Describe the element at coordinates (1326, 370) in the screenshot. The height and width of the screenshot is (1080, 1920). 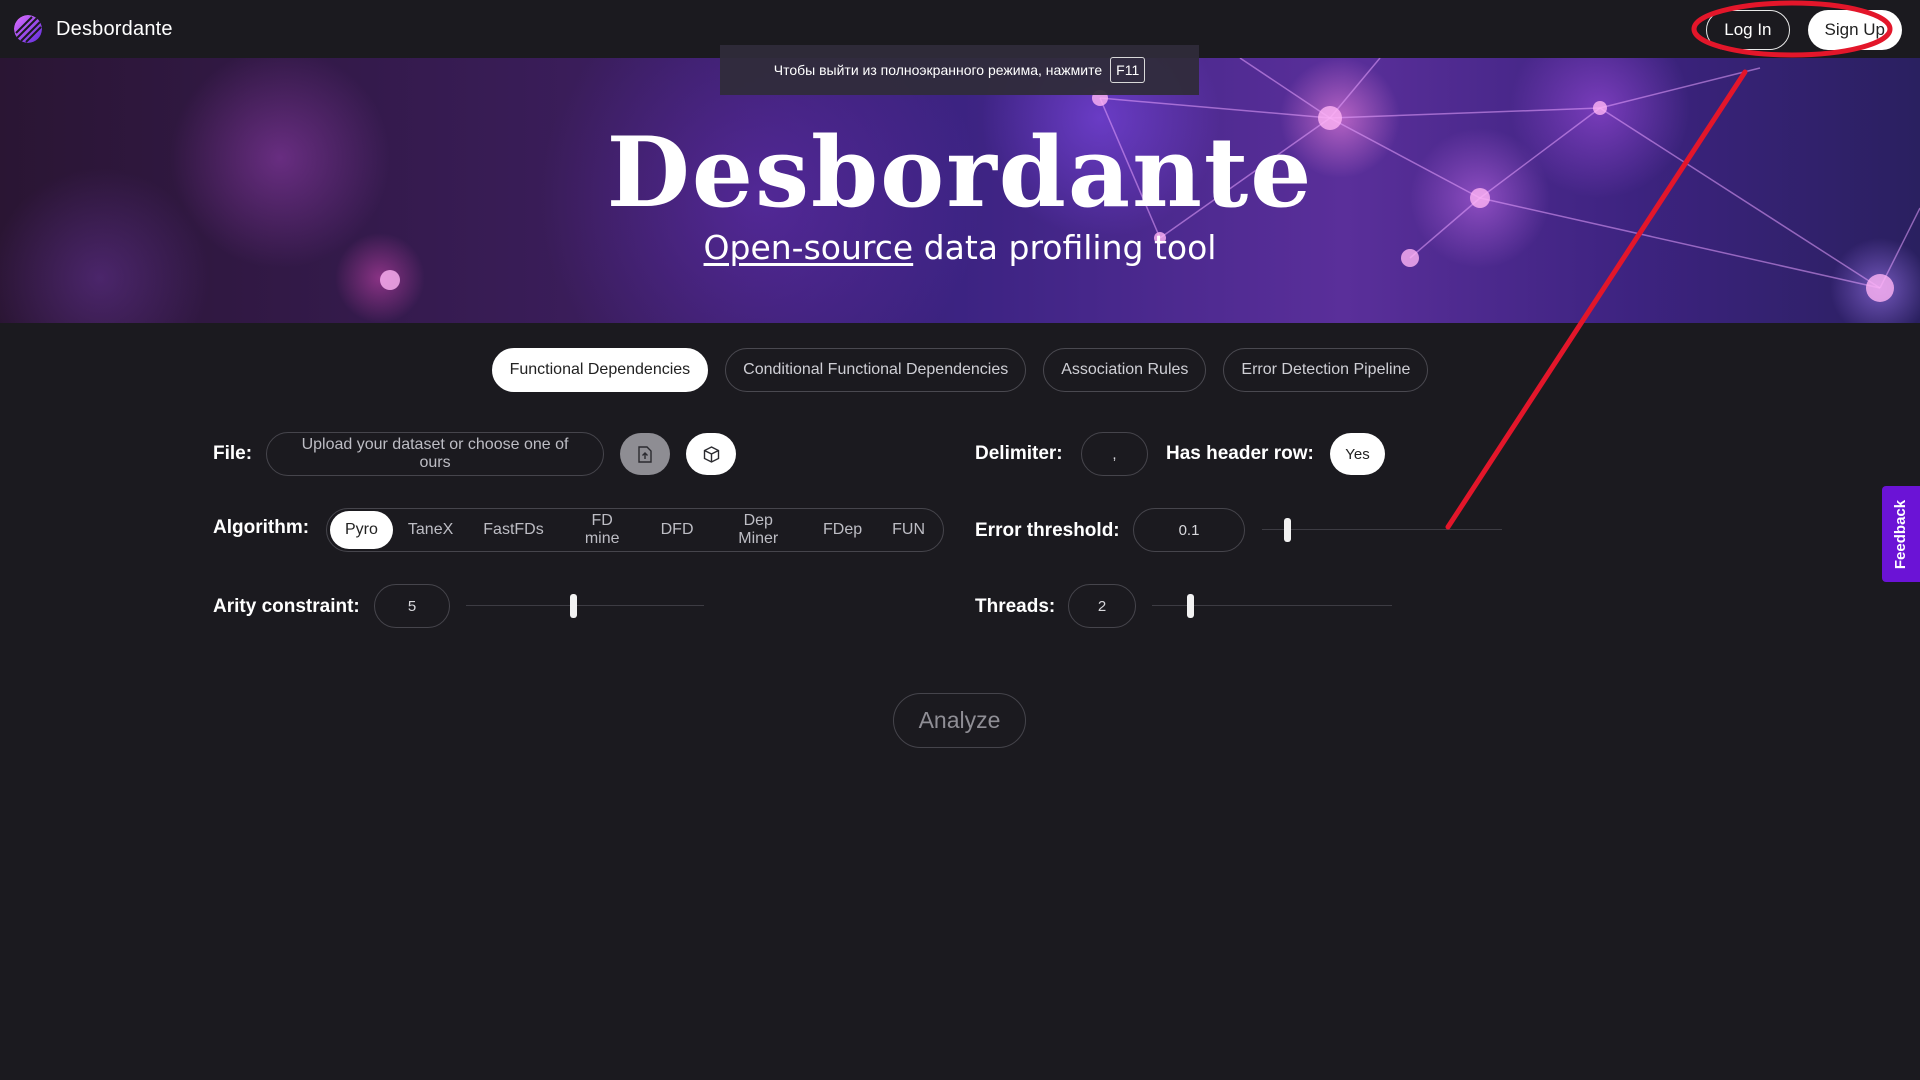
I see `tab-error-detection-pipeline: Error Detection Pipeline` at that location.